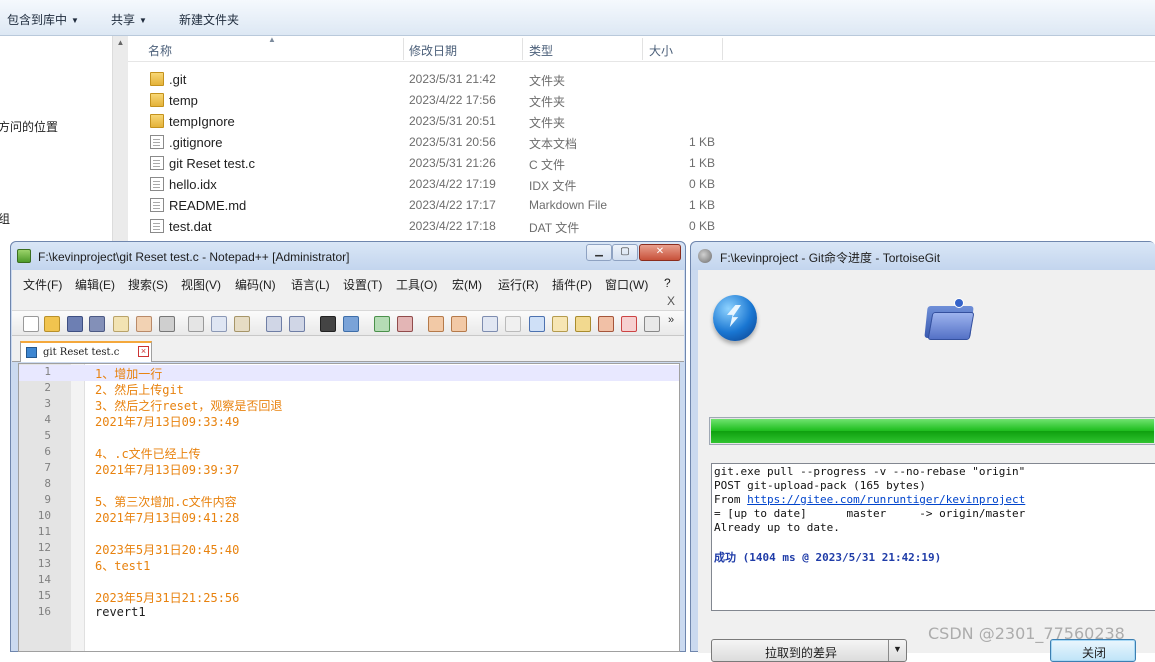 Image resolution: width=1155 pixels, height=662 pixels. I want to click on replace-icon, so click(351, 324).